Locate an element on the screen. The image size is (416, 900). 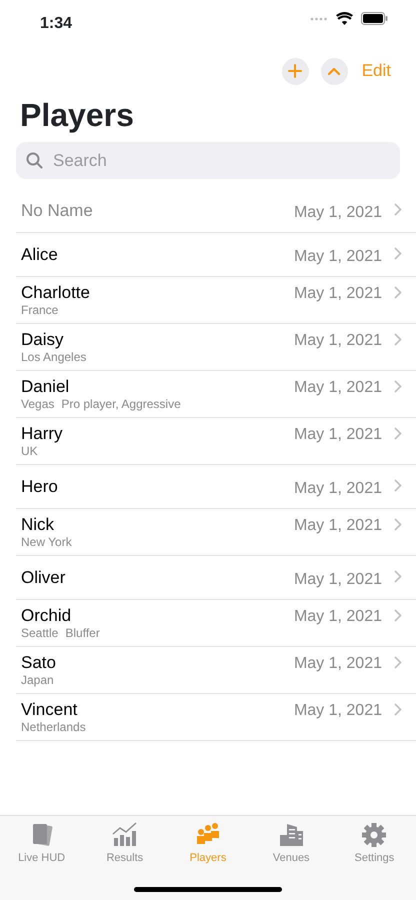
player-name: Oliver is located at coordinates (43, 578).